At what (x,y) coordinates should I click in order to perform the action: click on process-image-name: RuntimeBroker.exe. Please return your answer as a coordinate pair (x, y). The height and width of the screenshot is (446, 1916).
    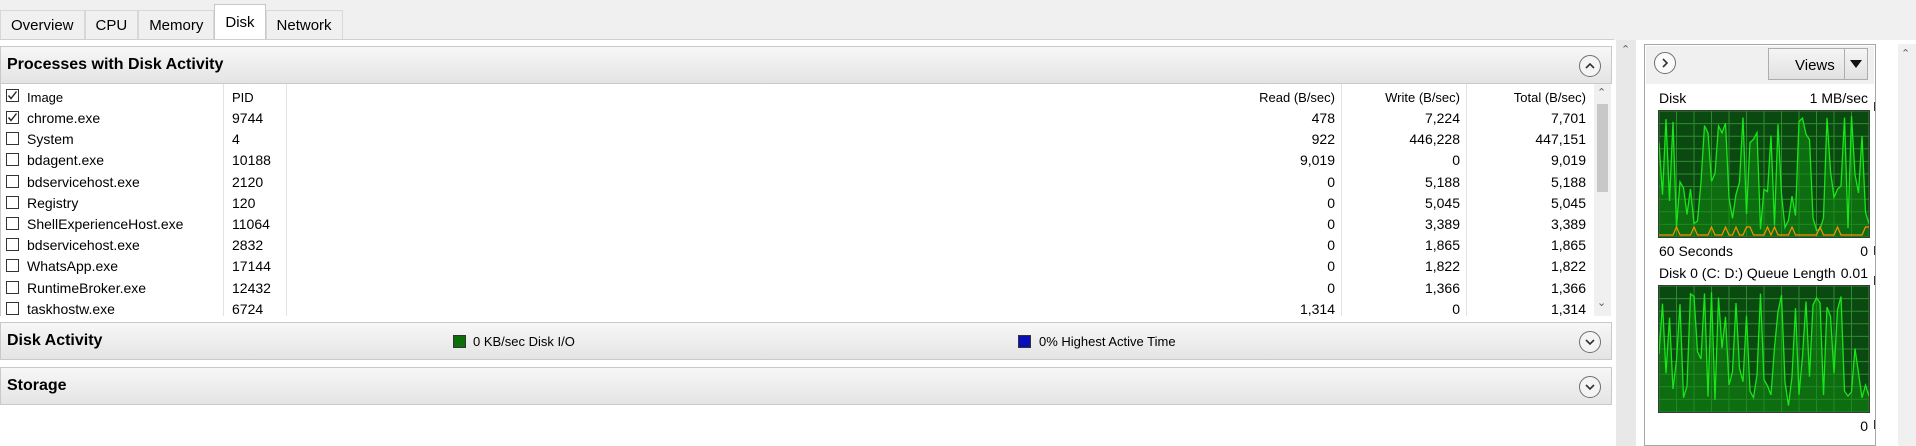
    Looking at the image, I should click on (87, 287).